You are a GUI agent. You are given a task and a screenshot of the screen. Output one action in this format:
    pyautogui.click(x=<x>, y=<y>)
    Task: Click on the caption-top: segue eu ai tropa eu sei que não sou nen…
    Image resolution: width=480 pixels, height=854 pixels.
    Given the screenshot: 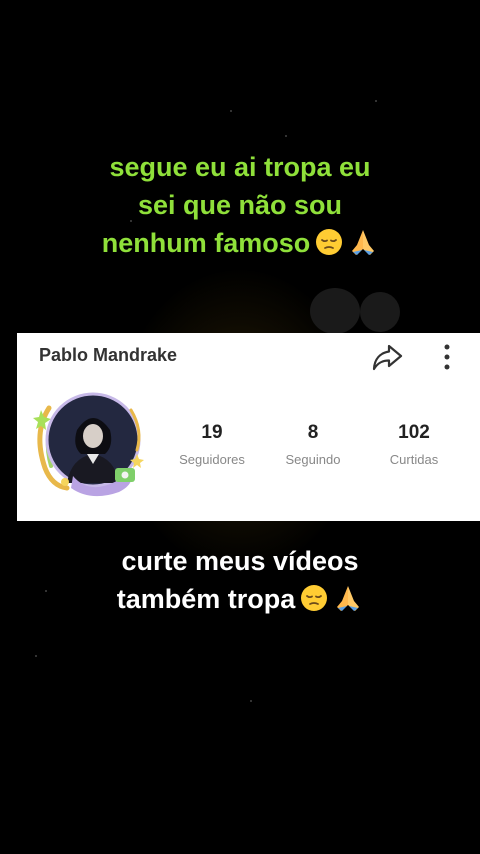 What is the action you would take?
    pyautogui.click(x=240, y=205)
    